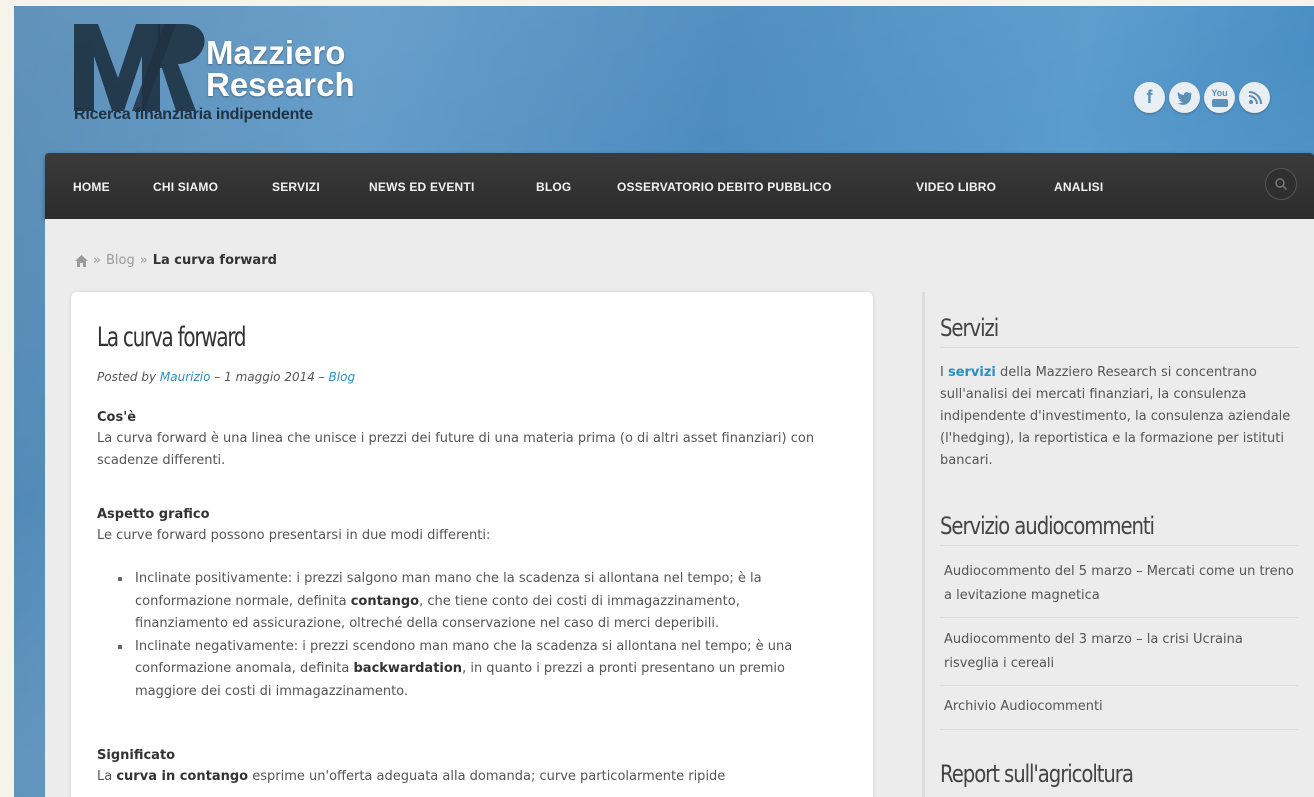 The width and height of the screenshot is (1314, 797). What do you see at coordinates (91, 187) in the screenshot?
I see `nav-item-home: HOME` at bounding box center [91, 187].